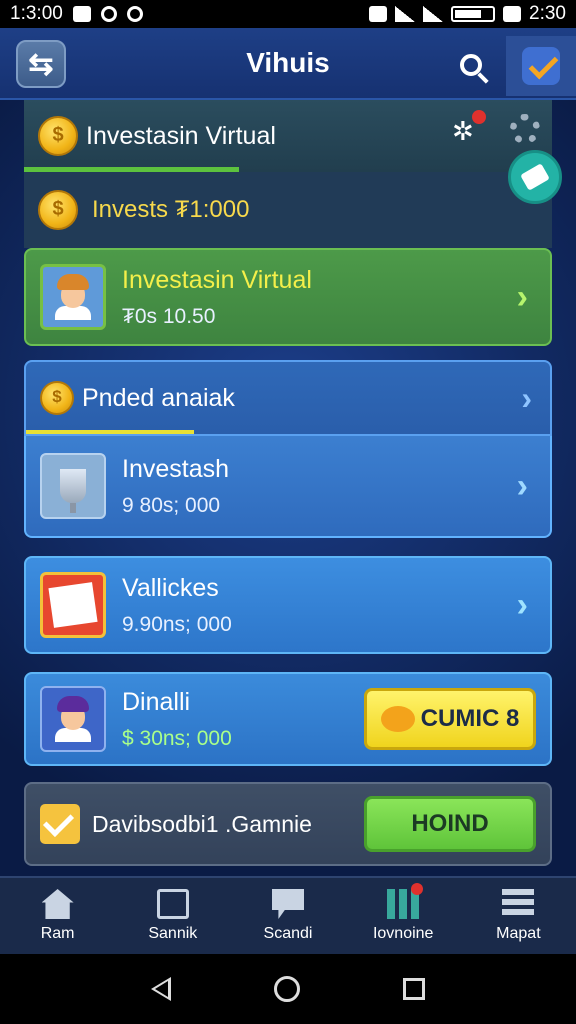 This screenshot has width=576, height=1024. I want to click on app-header: ⇆ Vihuis, so click(288, 64).